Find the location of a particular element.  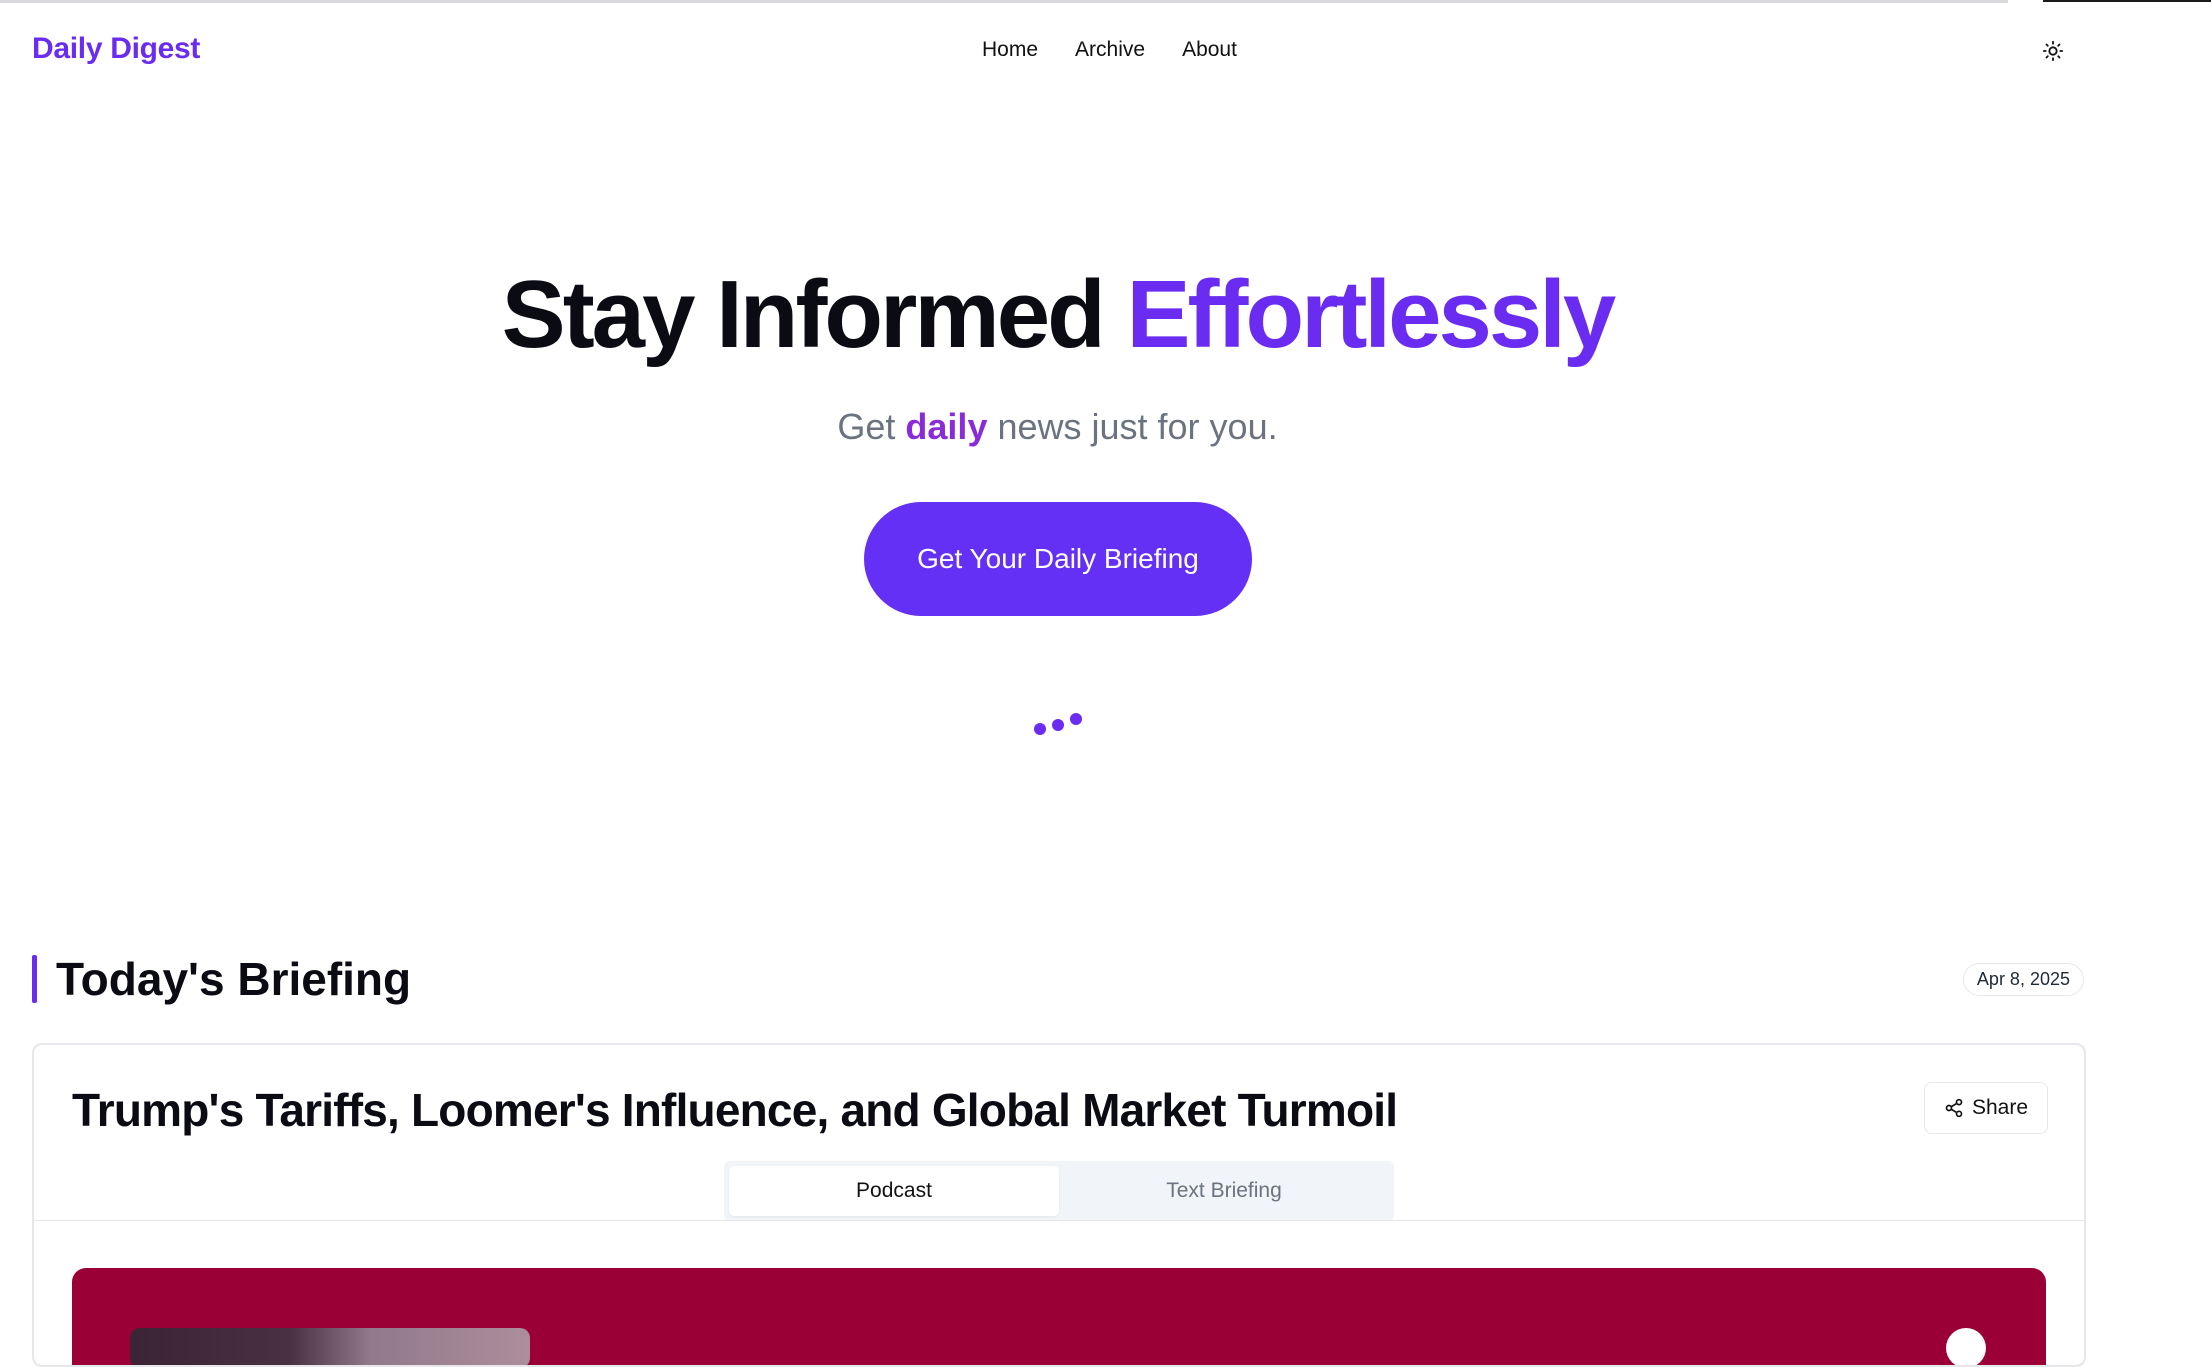

card-divider is located at coordinates (1059, 1220).